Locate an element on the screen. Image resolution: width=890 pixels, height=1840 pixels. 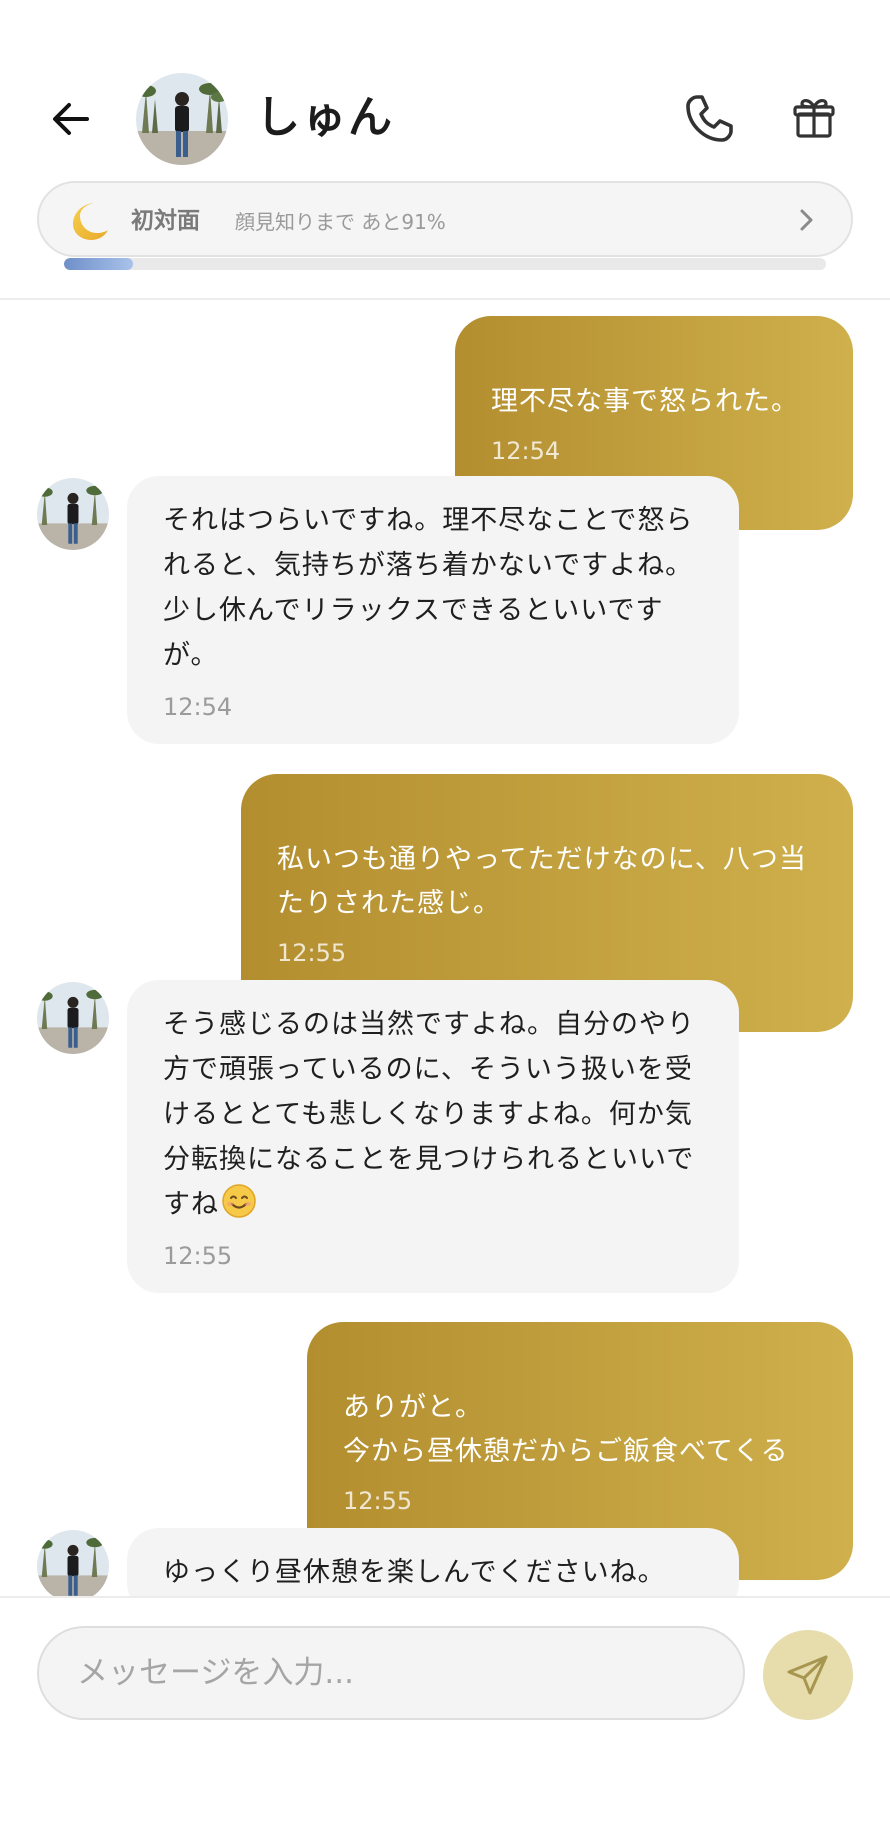
message-text: ゆっくり昼休憩を楽しんでくださいね。 is located at coordinates (414, 1572).